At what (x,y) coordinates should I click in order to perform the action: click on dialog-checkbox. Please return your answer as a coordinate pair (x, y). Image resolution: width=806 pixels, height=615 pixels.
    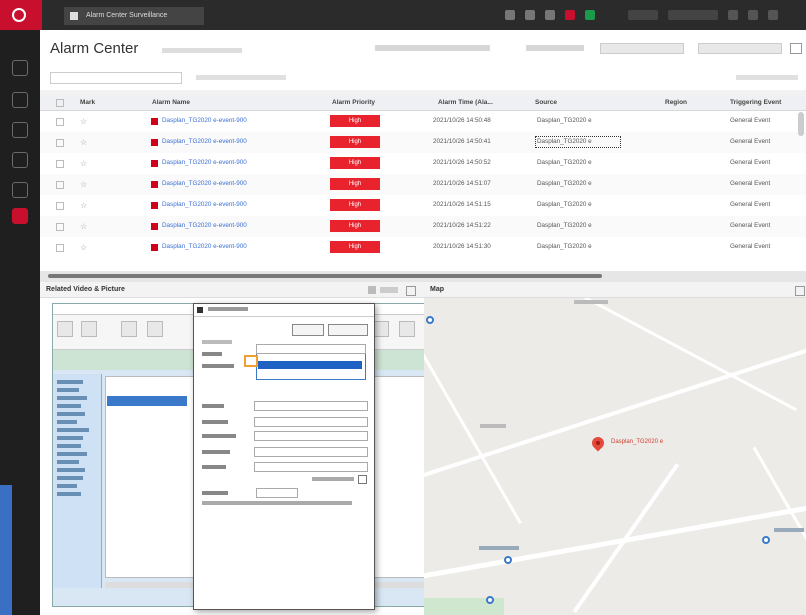
    Looking at the image, I should click on (362, 479).